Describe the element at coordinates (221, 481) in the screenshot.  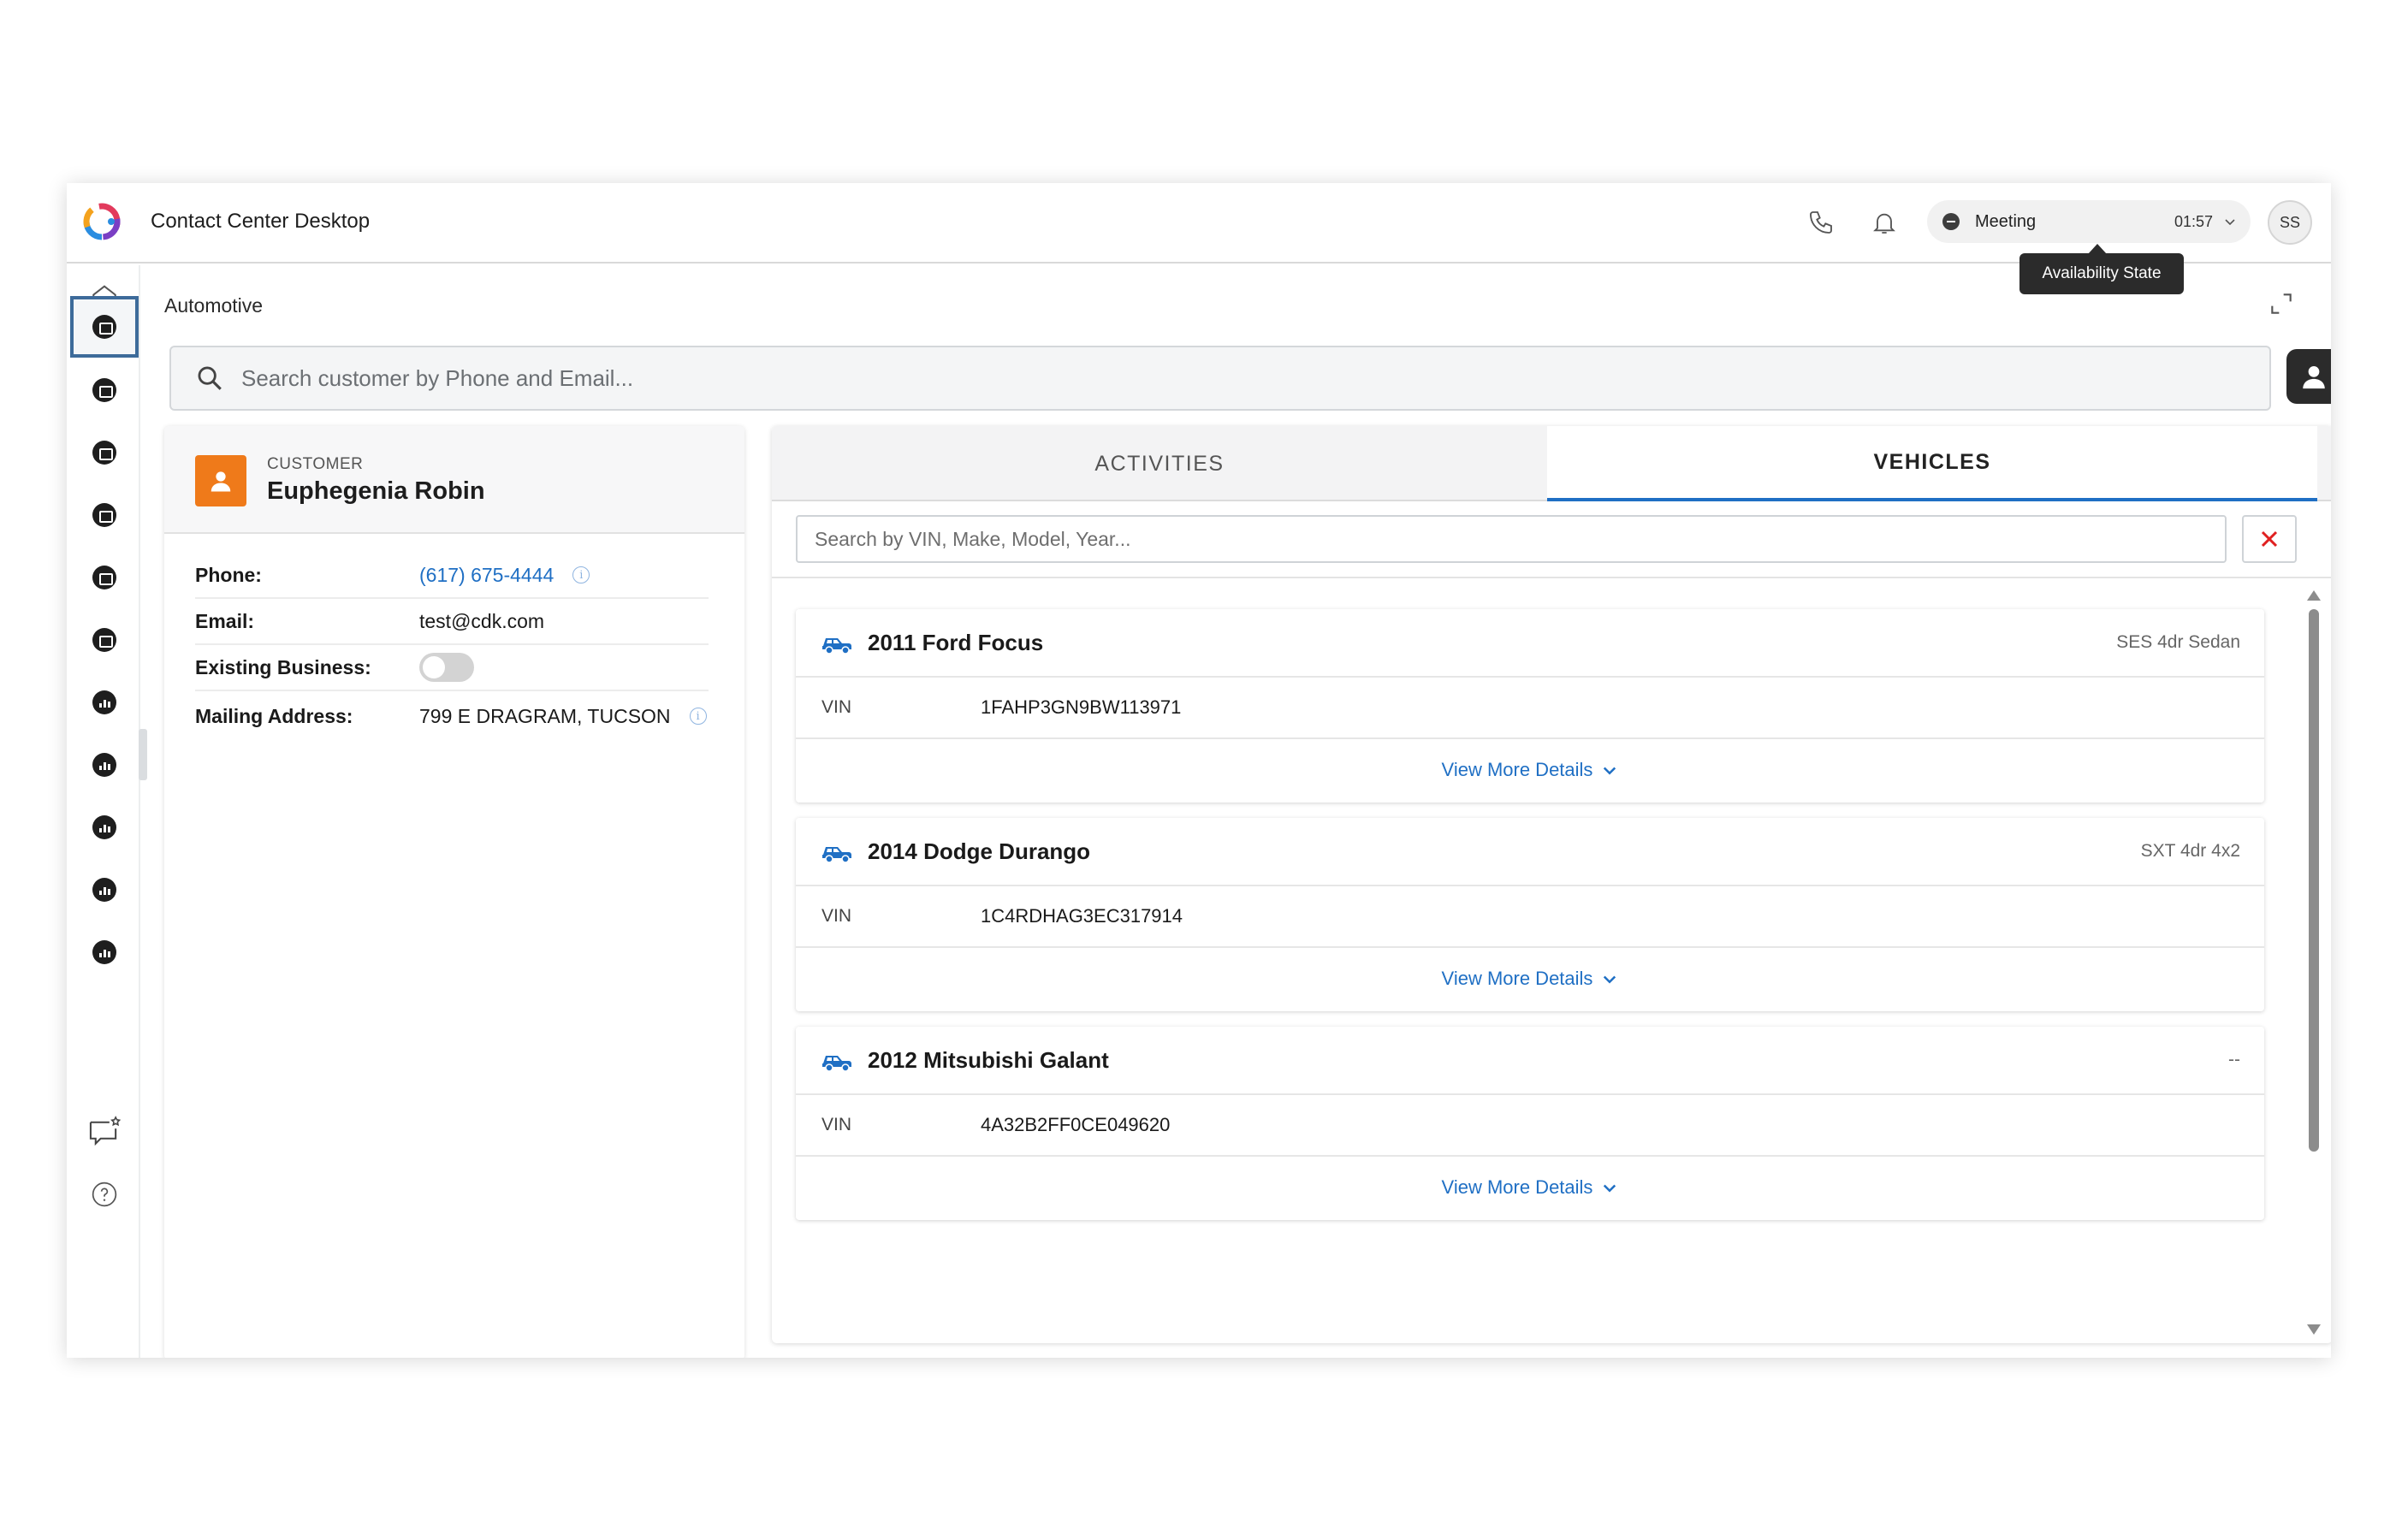
I see `person-icon` at that location.